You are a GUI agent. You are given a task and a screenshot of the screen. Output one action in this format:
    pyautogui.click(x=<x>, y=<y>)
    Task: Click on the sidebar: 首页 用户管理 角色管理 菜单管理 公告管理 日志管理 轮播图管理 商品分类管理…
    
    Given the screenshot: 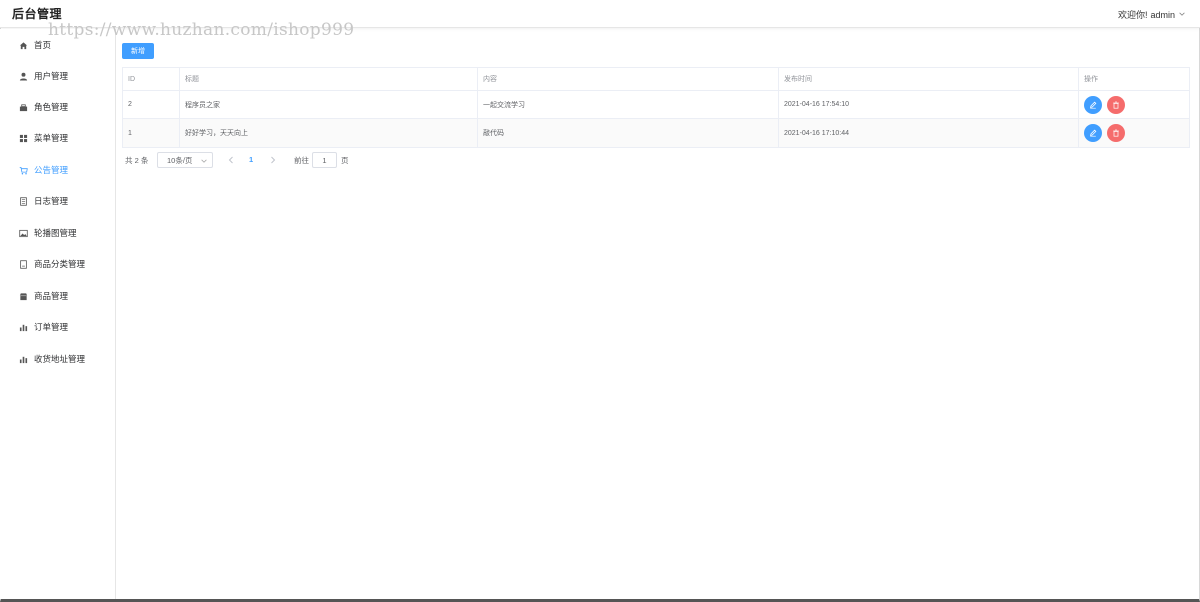 What is the action you would take?
    pyautogui.click(x=58, y=314)
    